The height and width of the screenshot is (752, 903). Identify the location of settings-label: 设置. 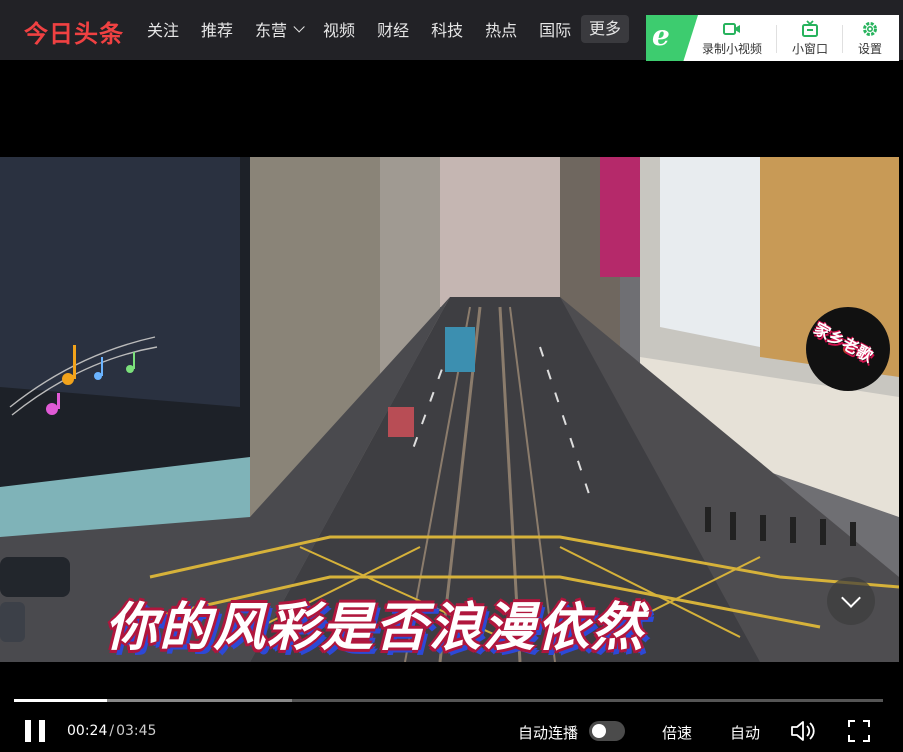
(869, 48).